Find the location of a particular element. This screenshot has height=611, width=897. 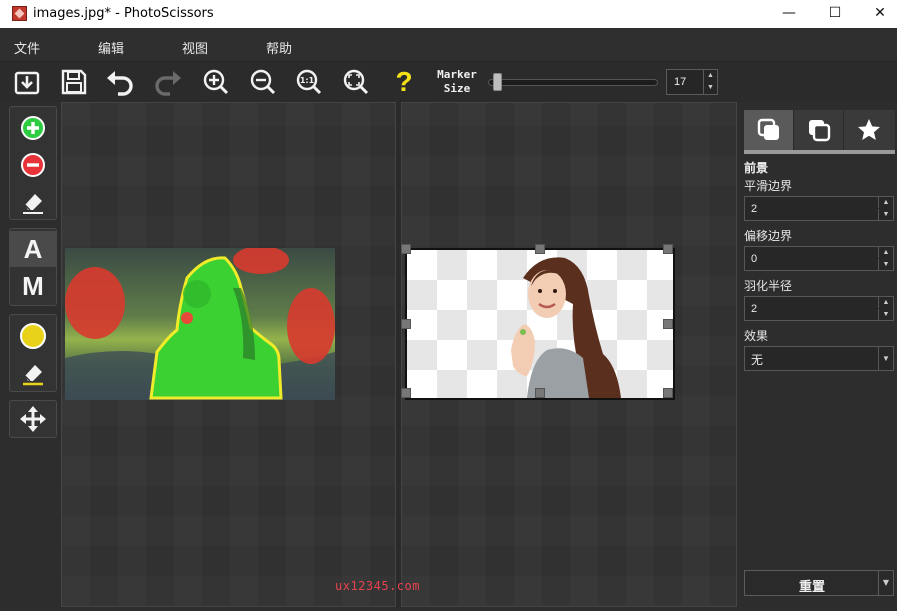

eraser-tool is located at coordinates (33, 202).